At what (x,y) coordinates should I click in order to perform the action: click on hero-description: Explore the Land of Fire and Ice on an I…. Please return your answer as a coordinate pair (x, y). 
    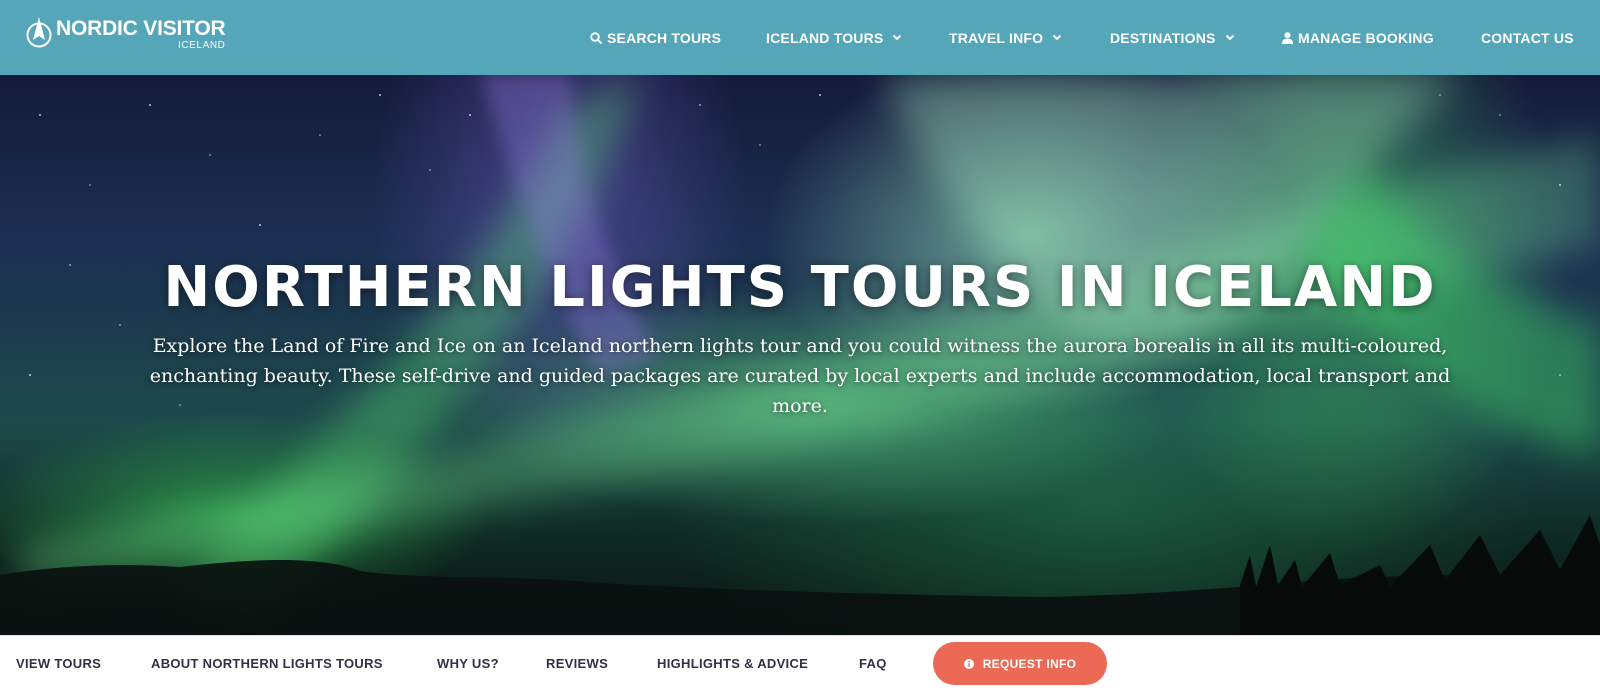
    Looking at the image, I should click on (800, 376).